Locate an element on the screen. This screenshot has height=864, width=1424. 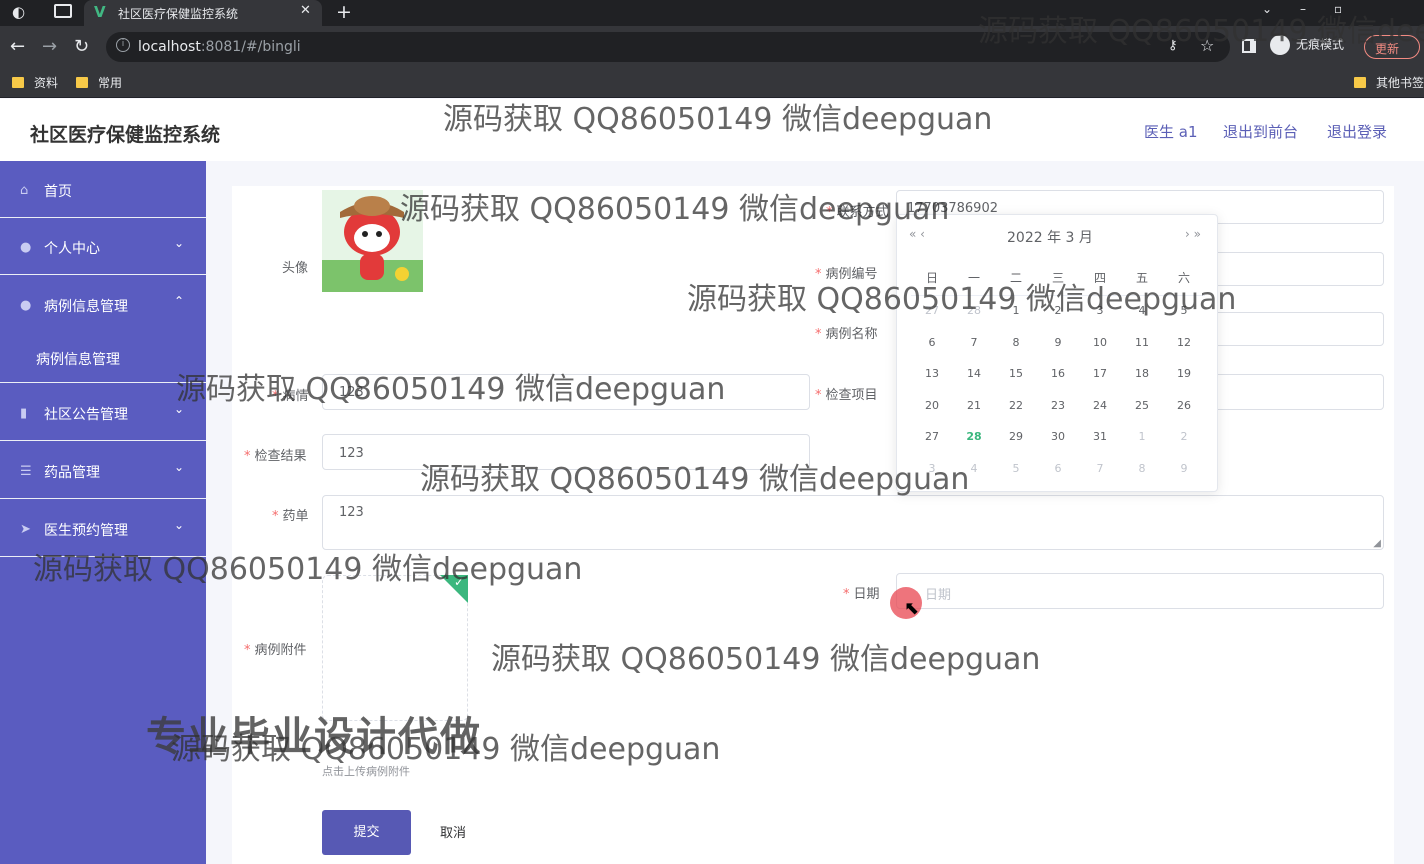
date-cell: 25 is located at coordinates (1142, 405).